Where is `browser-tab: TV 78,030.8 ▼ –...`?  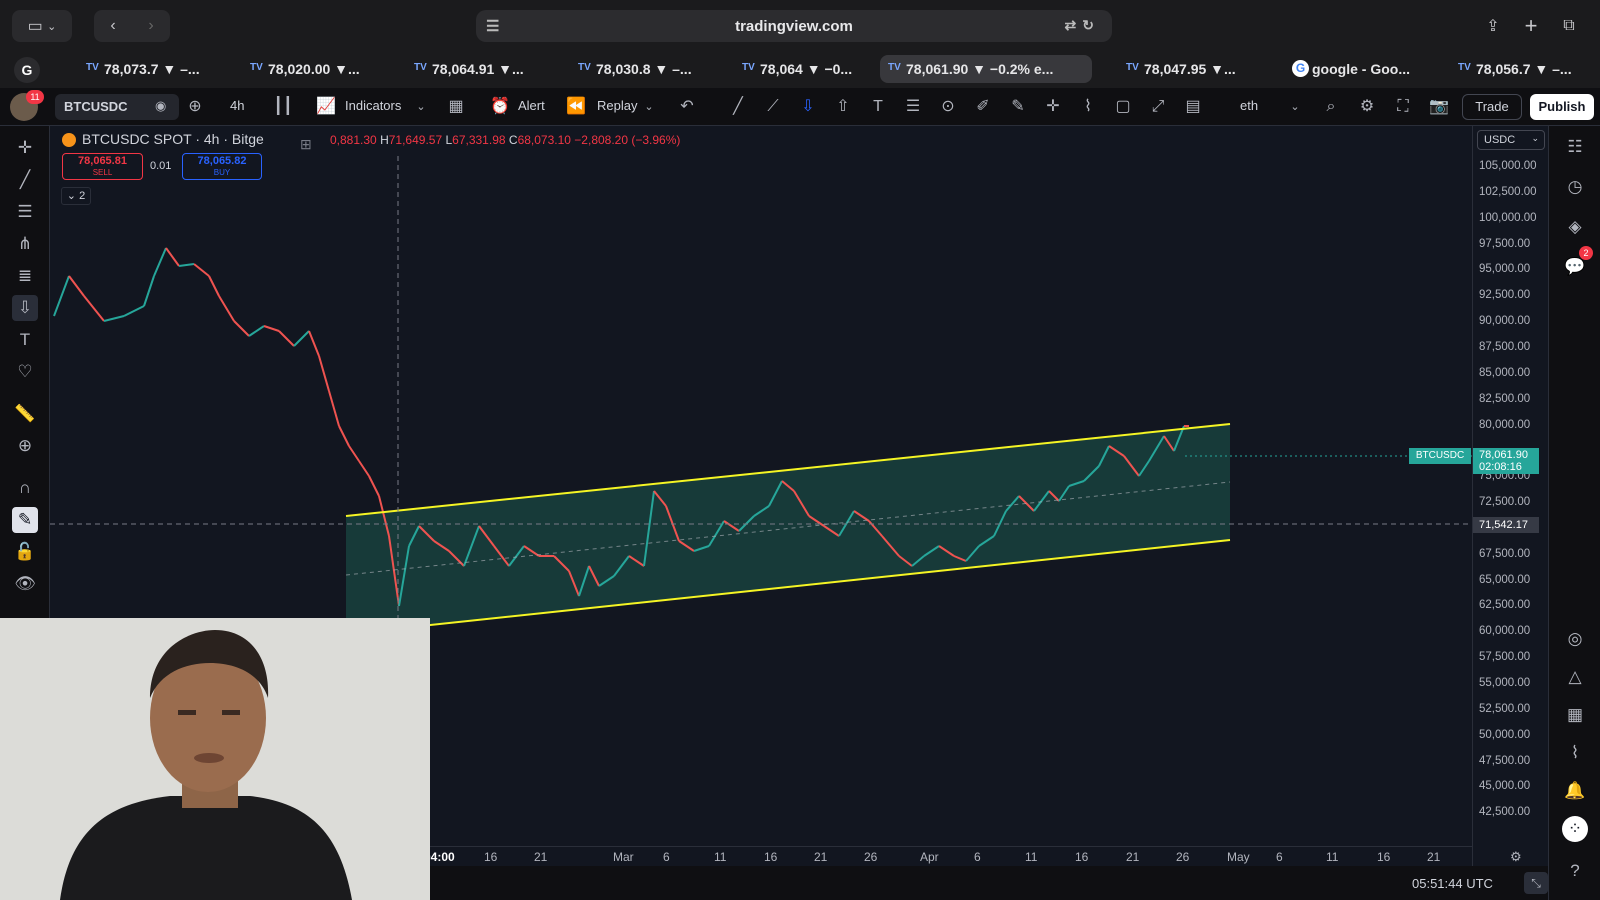
browser-tab: TV 78,030.8 ▼ –... is located at coordinates (646, 69).